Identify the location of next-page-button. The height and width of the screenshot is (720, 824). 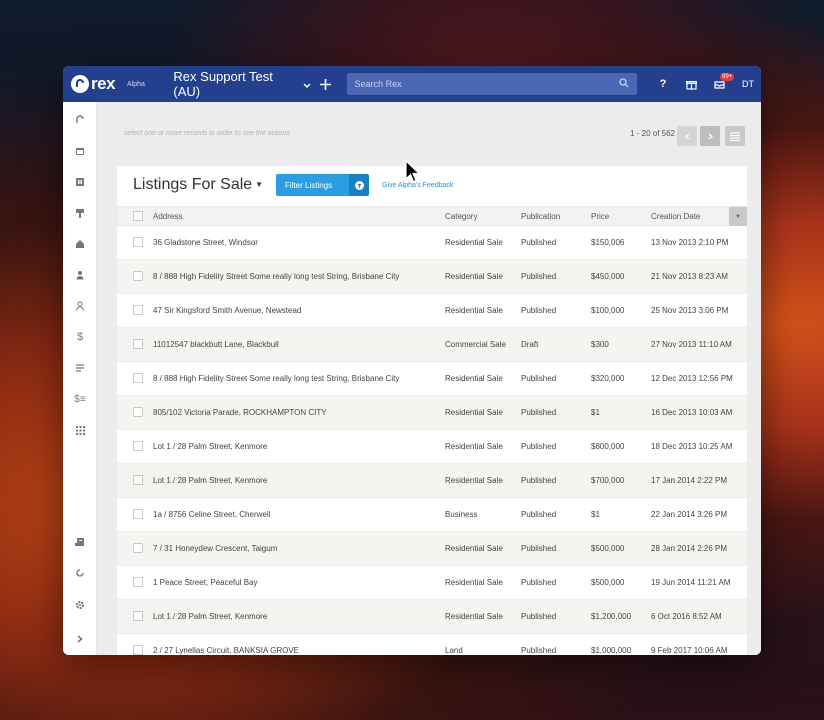
(710, 136).